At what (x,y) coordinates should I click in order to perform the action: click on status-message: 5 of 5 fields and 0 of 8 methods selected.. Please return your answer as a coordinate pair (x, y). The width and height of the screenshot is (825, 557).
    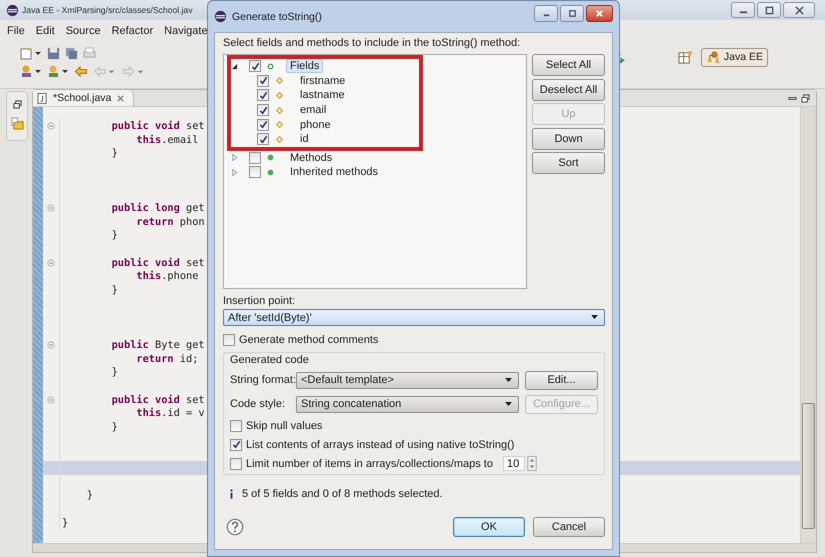
    Looking at the image, I should click on (342, 494).